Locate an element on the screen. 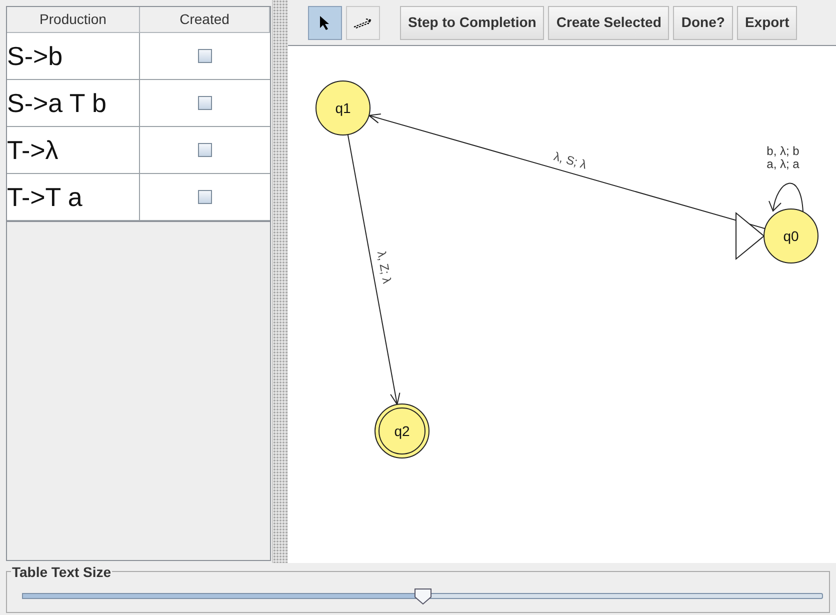 This screenshot has height=615, width=836. loop-arrow is located at coordinates (786, 197).